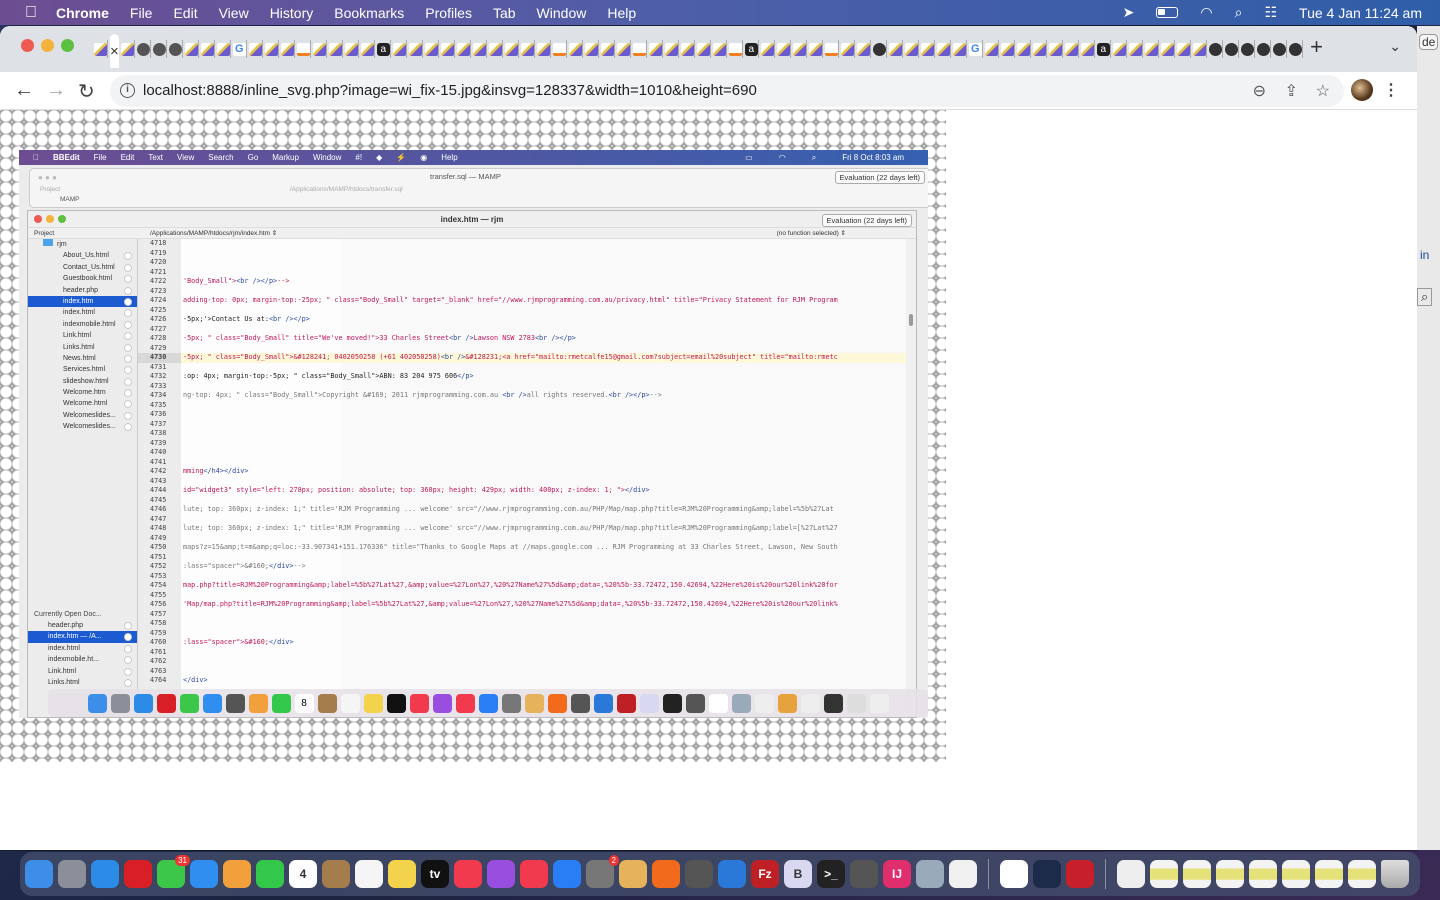 The image size is (1440, 900). What do you see at coordinates (798, 874) in the screenshot?
I see `dock-app-bbedit: B` at bounding box center [798, 874].